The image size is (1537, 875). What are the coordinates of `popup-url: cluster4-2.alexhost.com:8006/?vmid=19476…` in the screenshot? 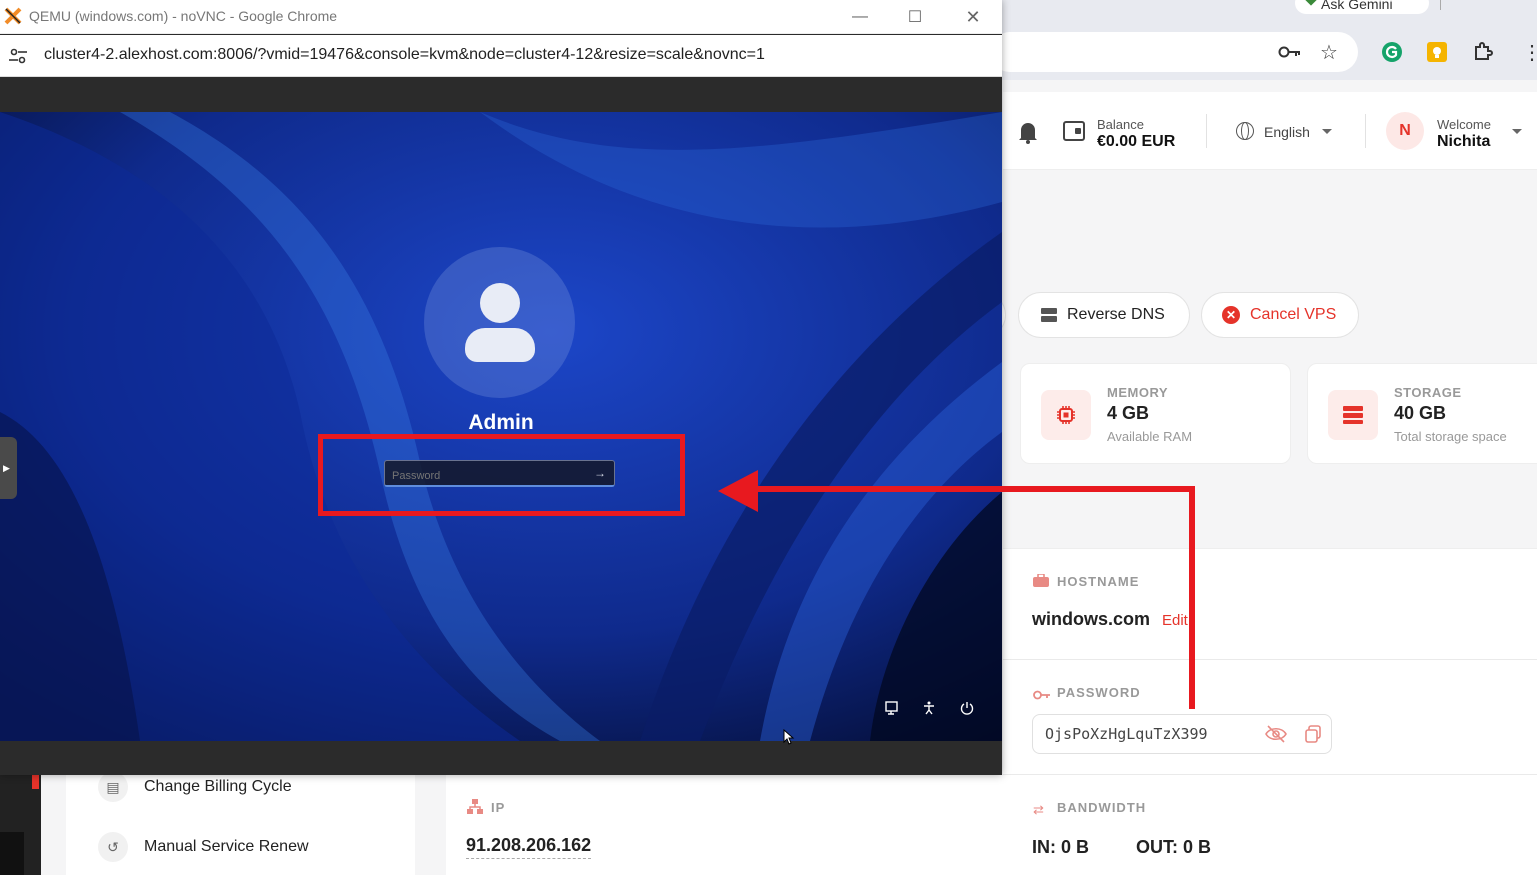 It's located at (404, 55).